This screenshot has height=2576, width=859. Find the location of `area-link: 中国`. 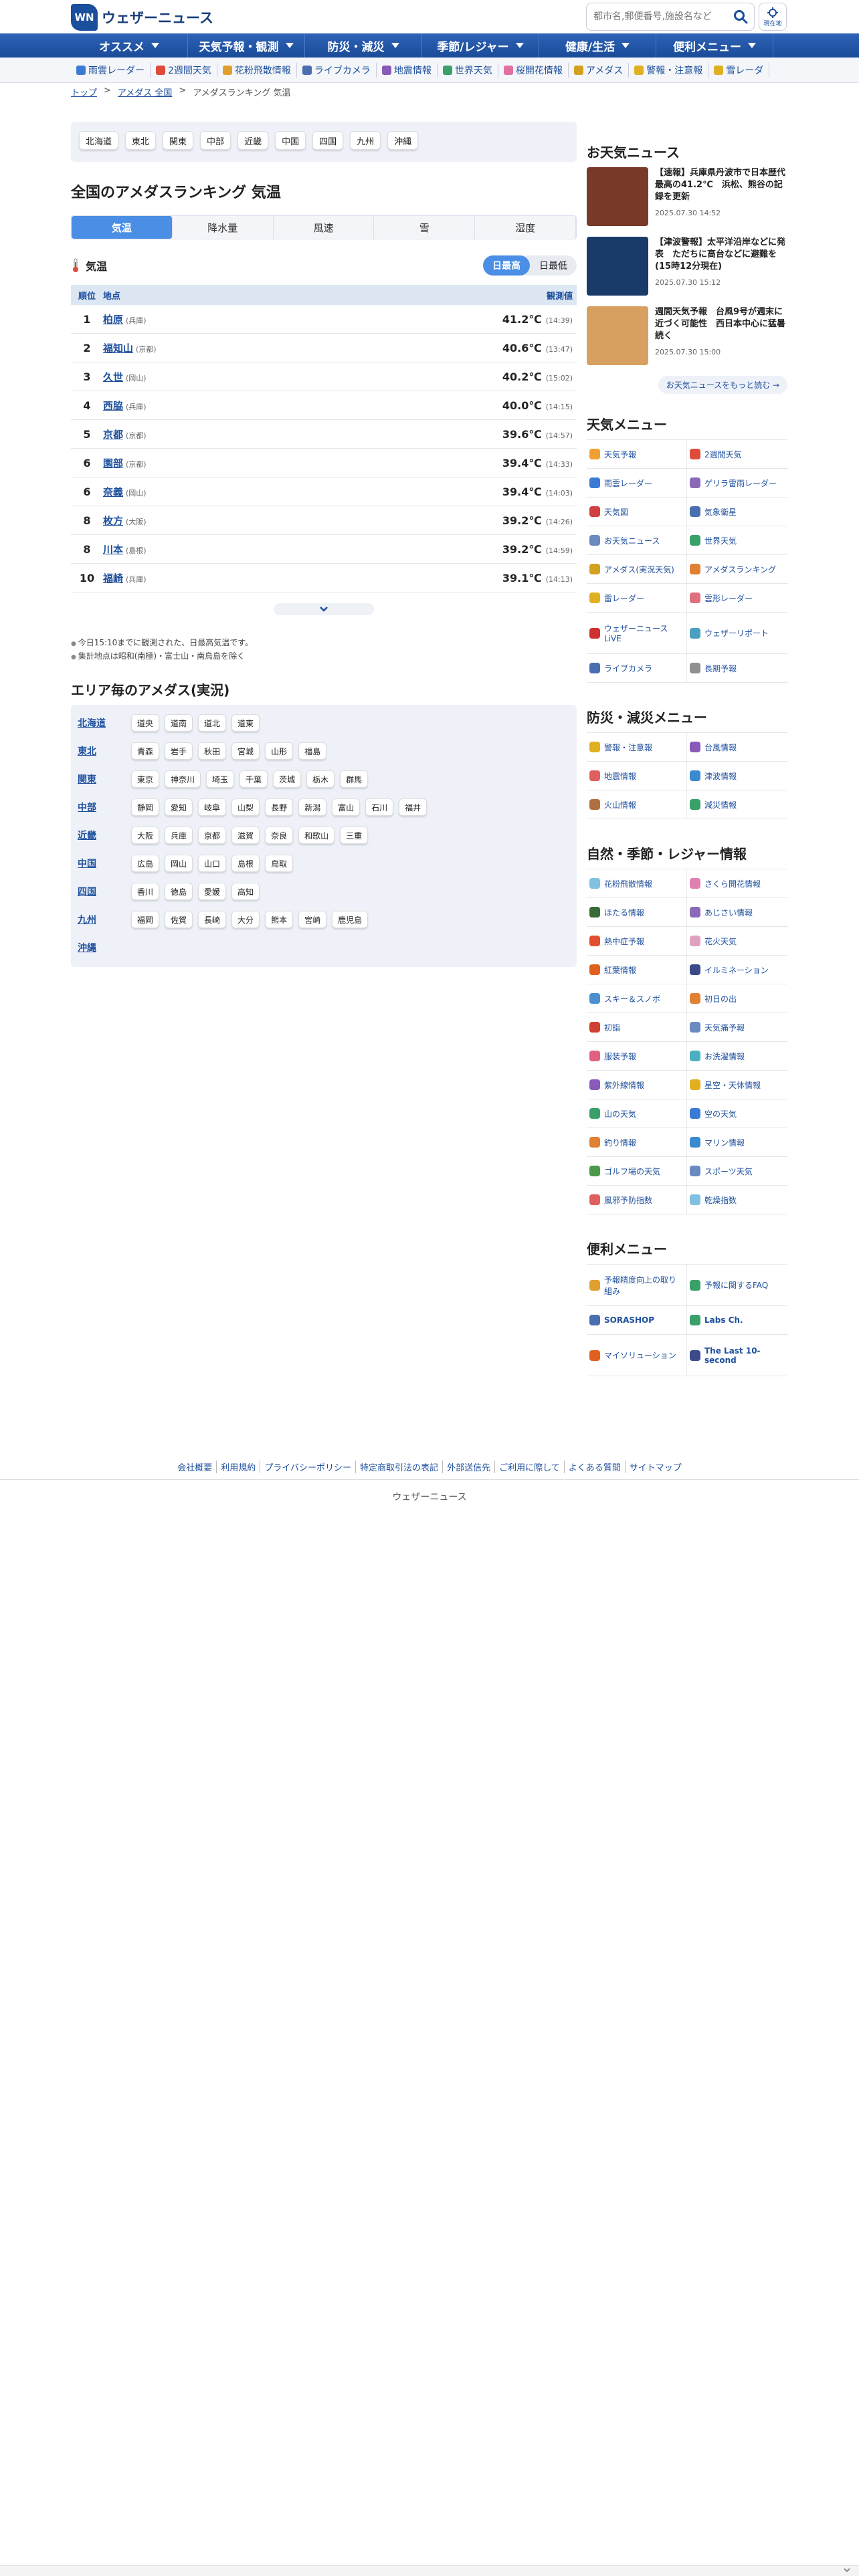

area-link: 中国 is located at coordinates (87, 864).